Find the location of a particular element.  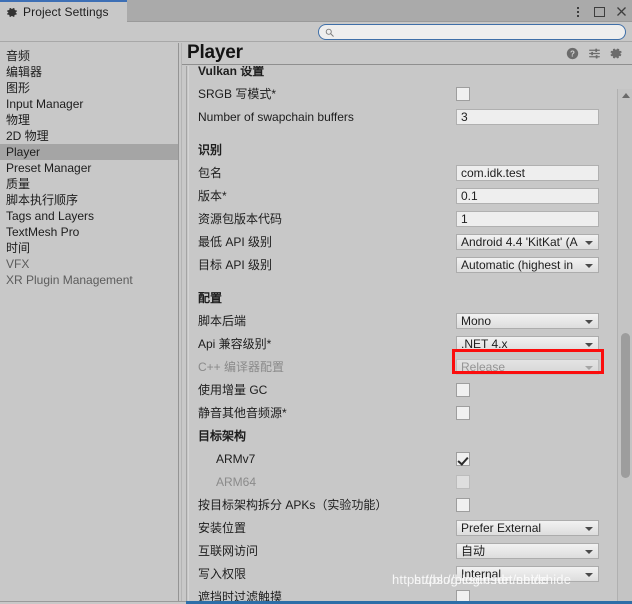

sidebar-item-5: 2D 物理 is located at coordinates (89, 136).